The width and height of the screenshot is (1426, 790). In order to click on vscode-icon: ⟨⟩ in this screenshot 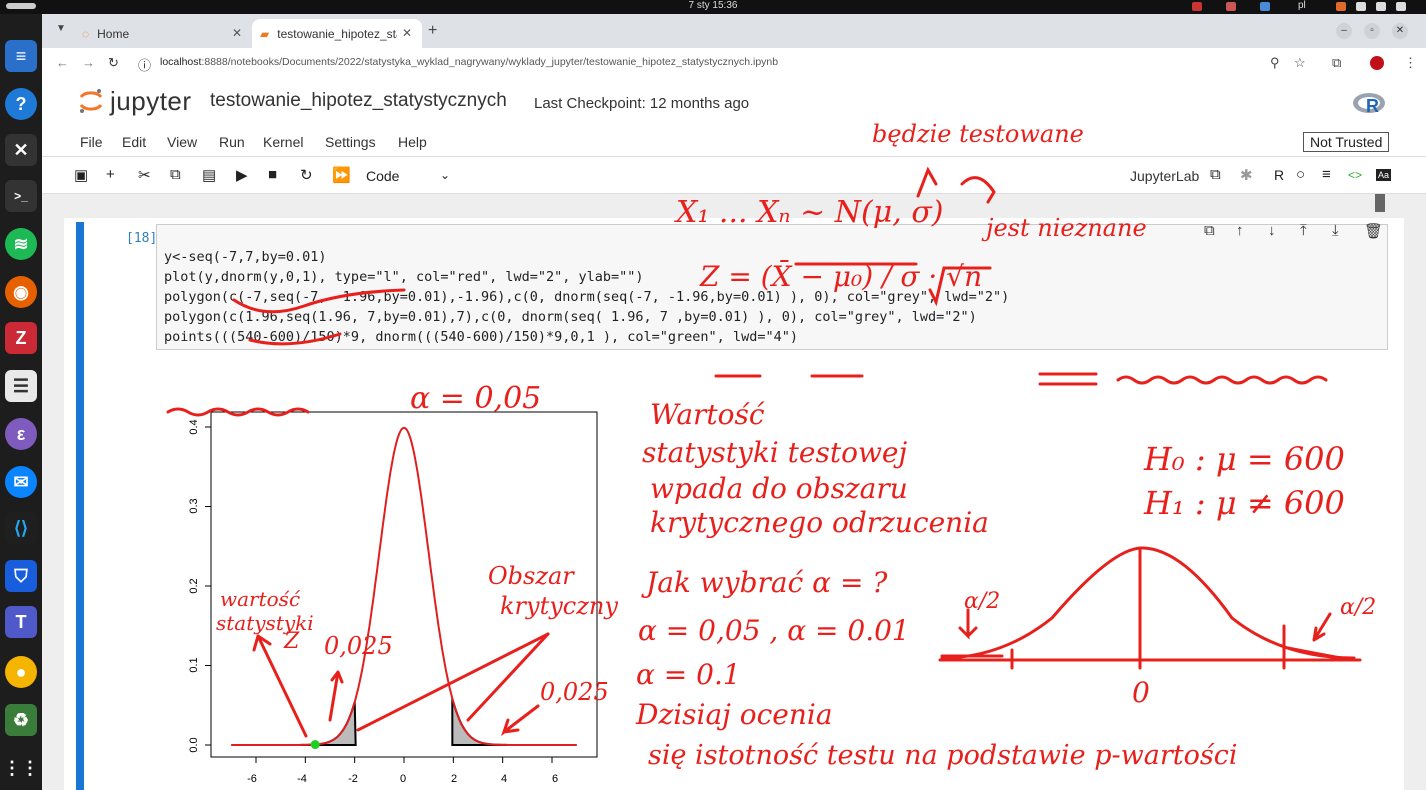, I will do `click(21, 528)`.